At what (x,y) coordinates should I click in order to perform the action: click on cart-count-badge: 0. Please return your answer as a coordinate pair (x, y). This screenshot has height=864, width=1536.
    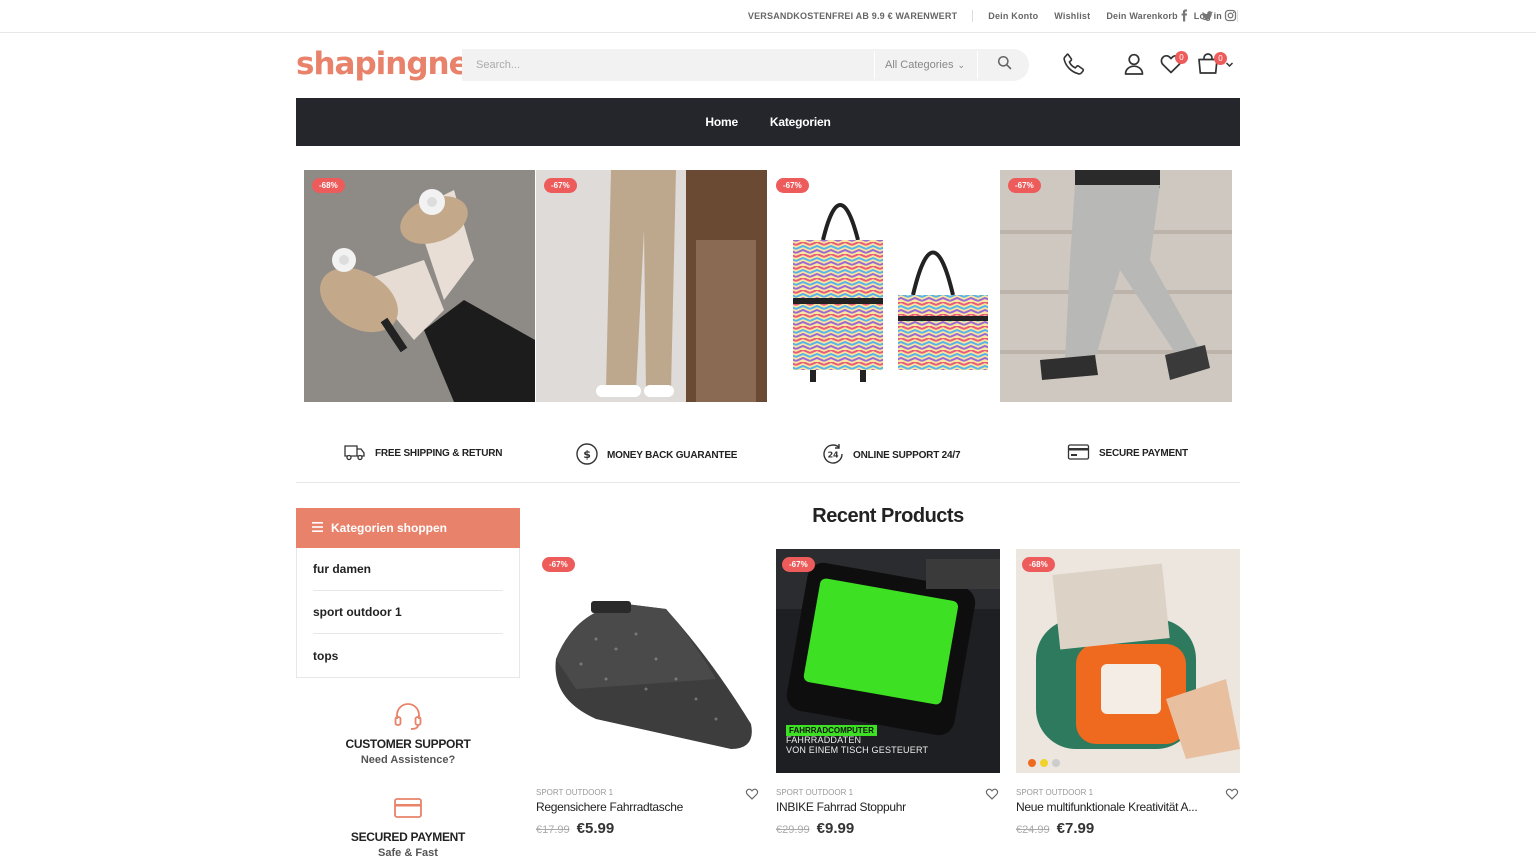
    Looking at the image, I should click on (1220, 58).